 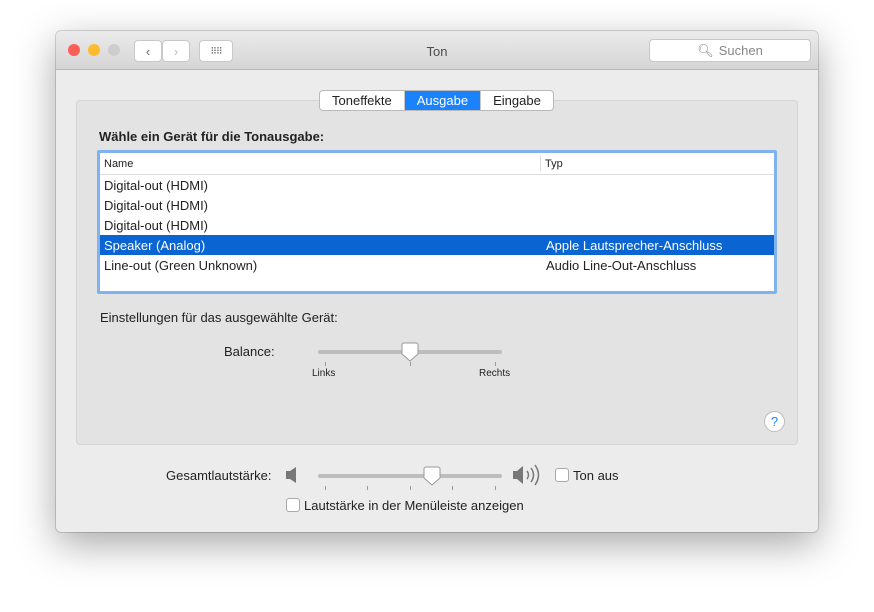 What do you see at coordinates (219, 475) in the screenshot?
I see `volume-label: Gesamtlautstärke:` at bounding box center [219, 475].